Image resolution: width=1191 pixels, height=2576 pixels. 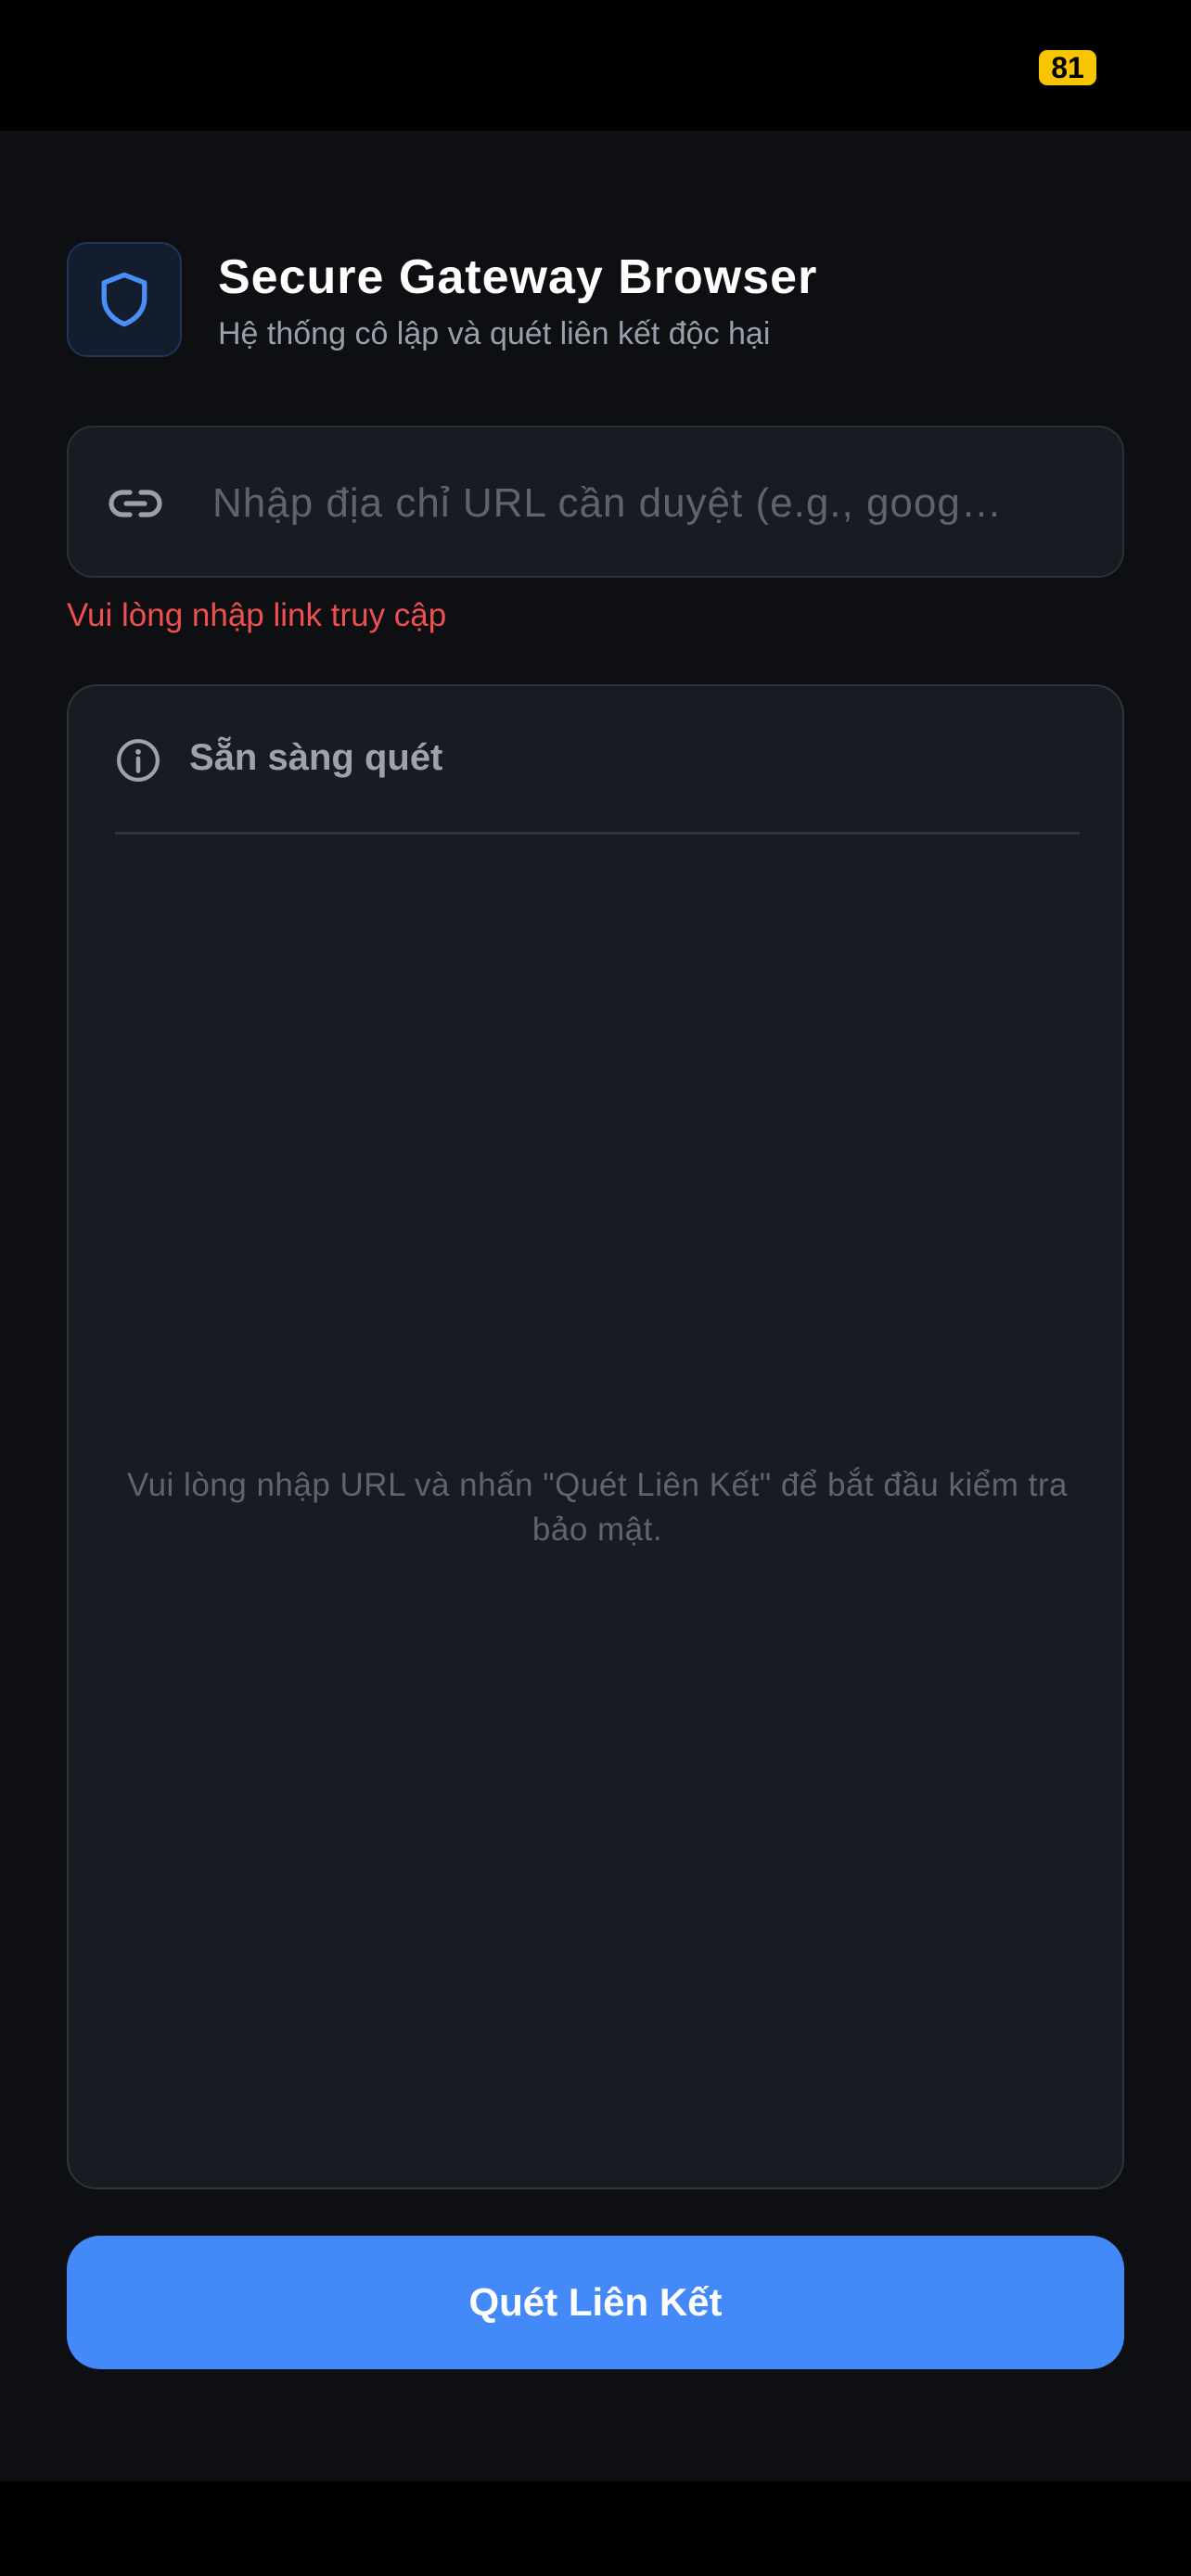 What do you see at coordinates (316, 757) in the screenshot?
I see `scan-status-label: Sẵn sàng quét` at bounding box center [316, 757].